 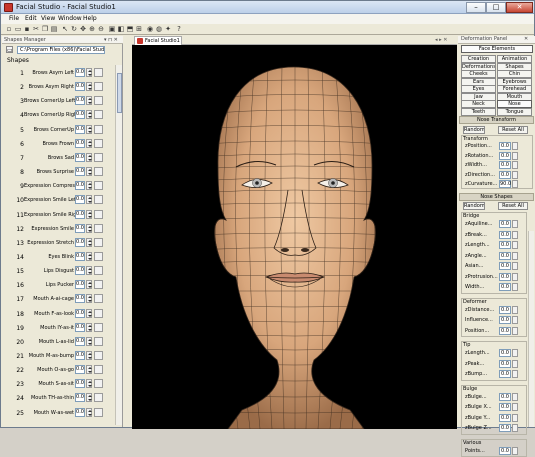 What do you see at coordinates (496, 7) in the screenshot?
I see `maximize-button: □` at bounding box center [496, 7].